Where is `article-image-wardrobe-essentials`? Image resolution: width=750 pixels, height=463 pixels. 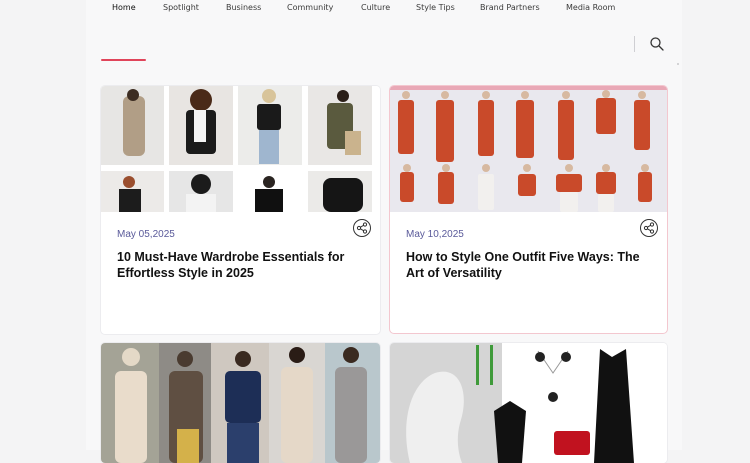
article-image-wardrobe-essentials is located at coordinates (240, 149).